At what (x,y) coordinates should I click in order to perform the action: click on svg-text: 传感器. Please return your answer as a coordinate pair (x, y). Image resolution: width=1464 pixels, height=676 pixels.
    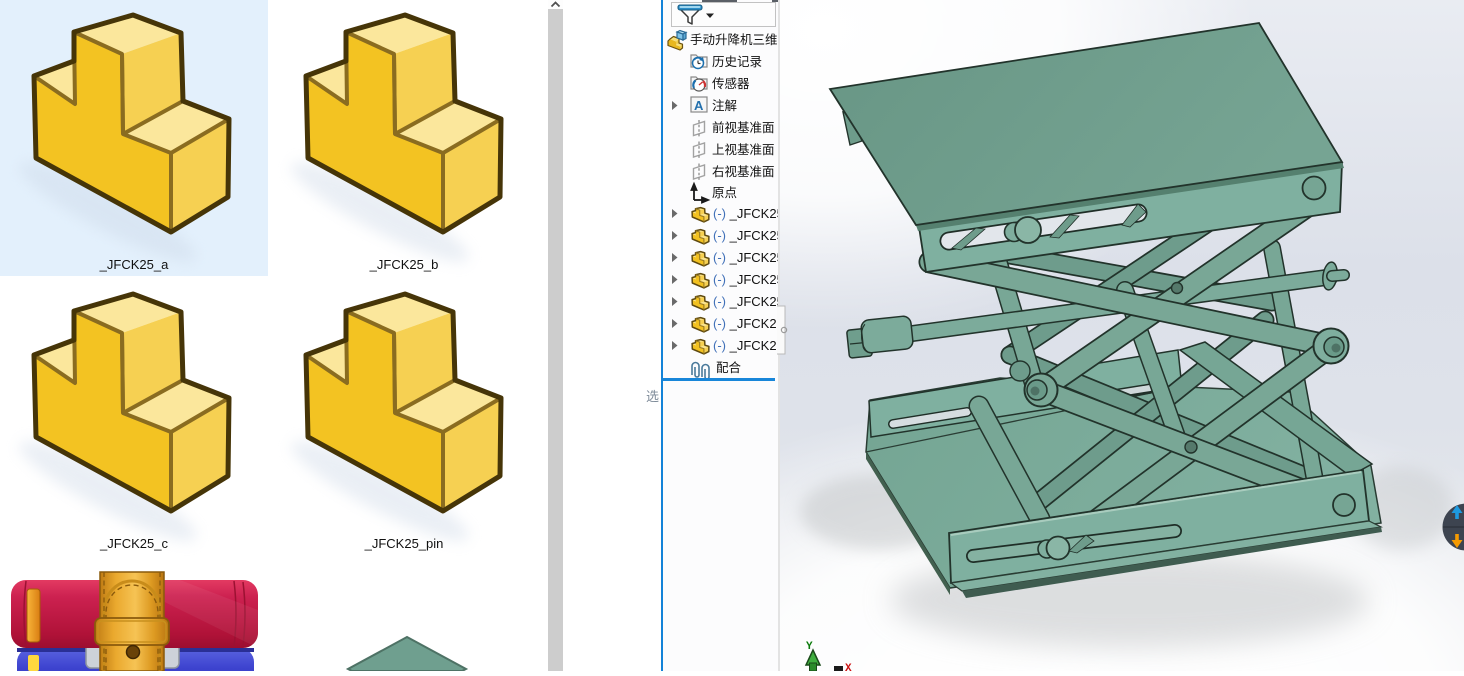
    Looking at the image, I should click on (731, 83).